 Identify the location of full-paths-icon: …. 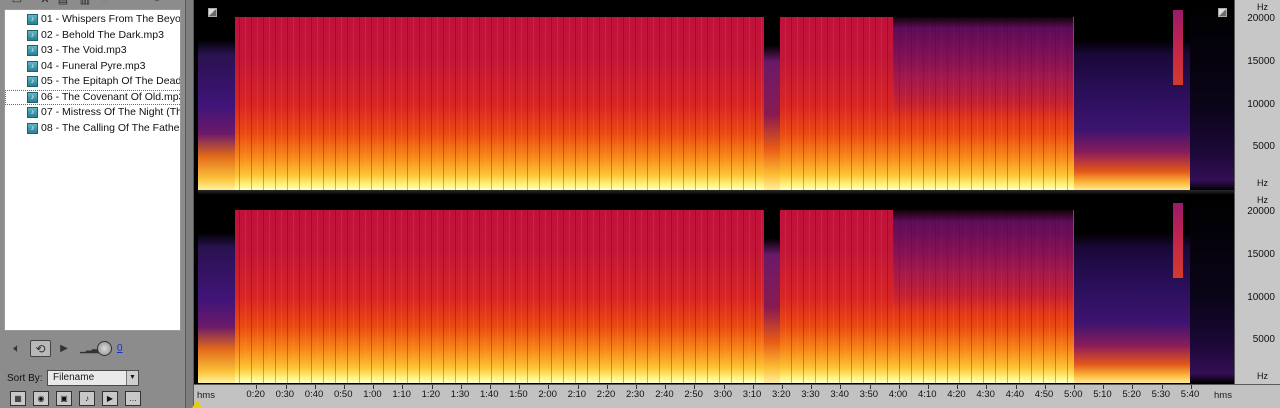
(133, 398).